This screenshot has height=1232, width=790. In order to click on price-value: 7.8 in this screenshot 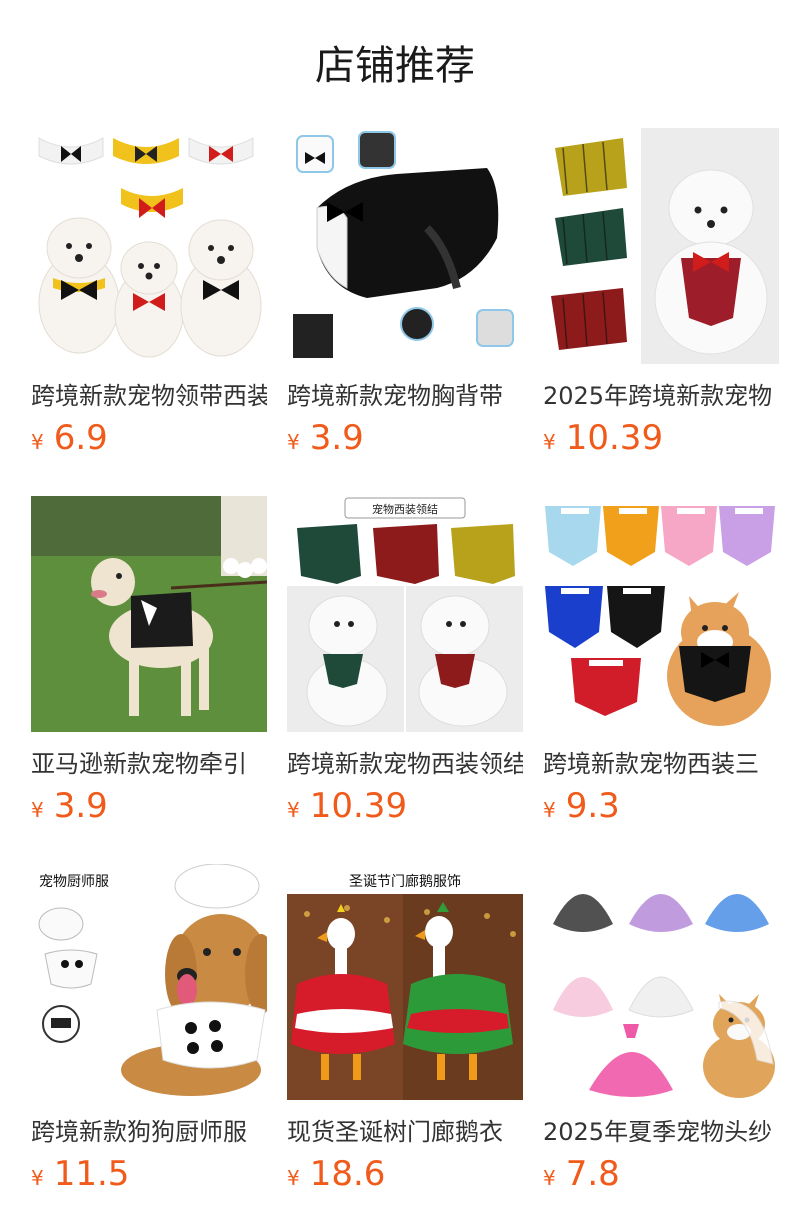, I will do `click(592, 1174)`.